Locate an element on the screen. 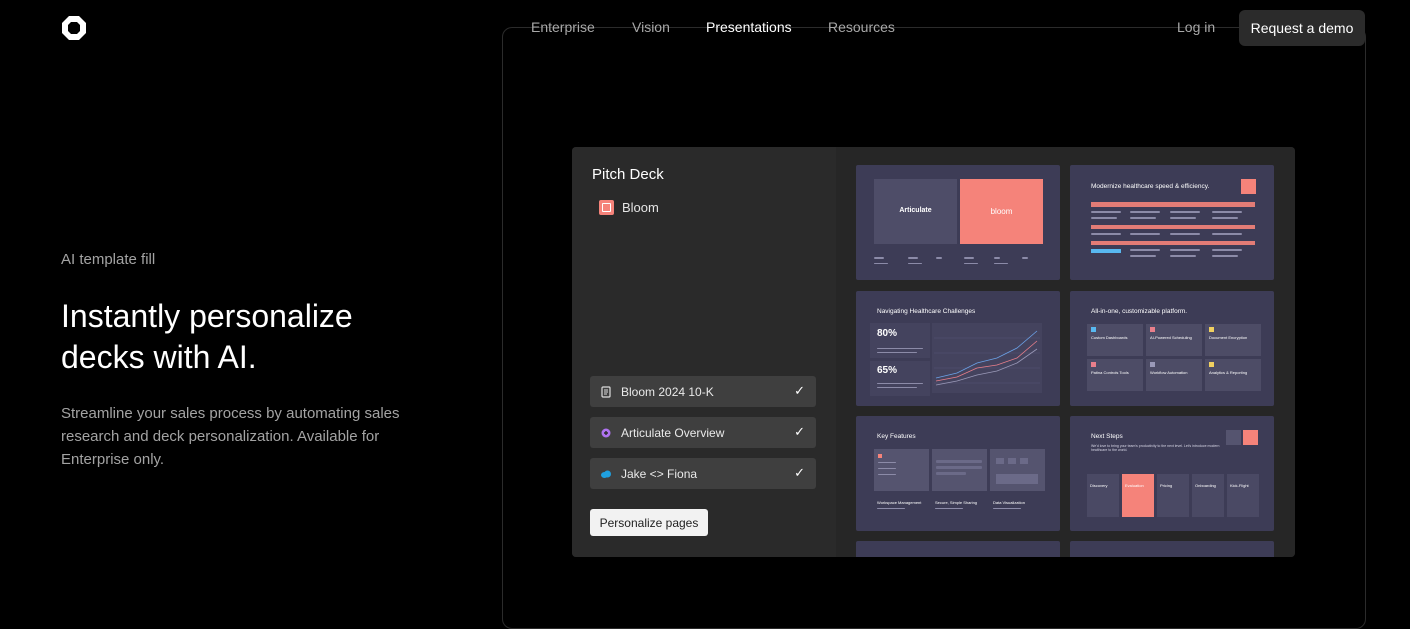 This screenshot has width=1410, height=629. source-item-articulate: Articulate Overview ✓ is located at coordinates (703, 432).